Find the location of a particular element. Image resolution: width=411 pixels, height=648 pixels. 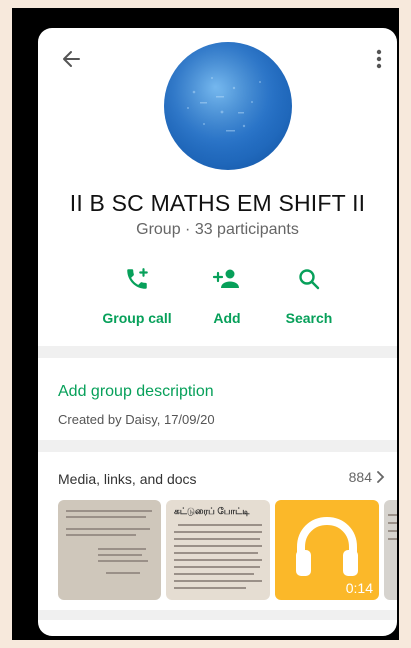

add-participant-button: Add is located at coordinates (227, 300).